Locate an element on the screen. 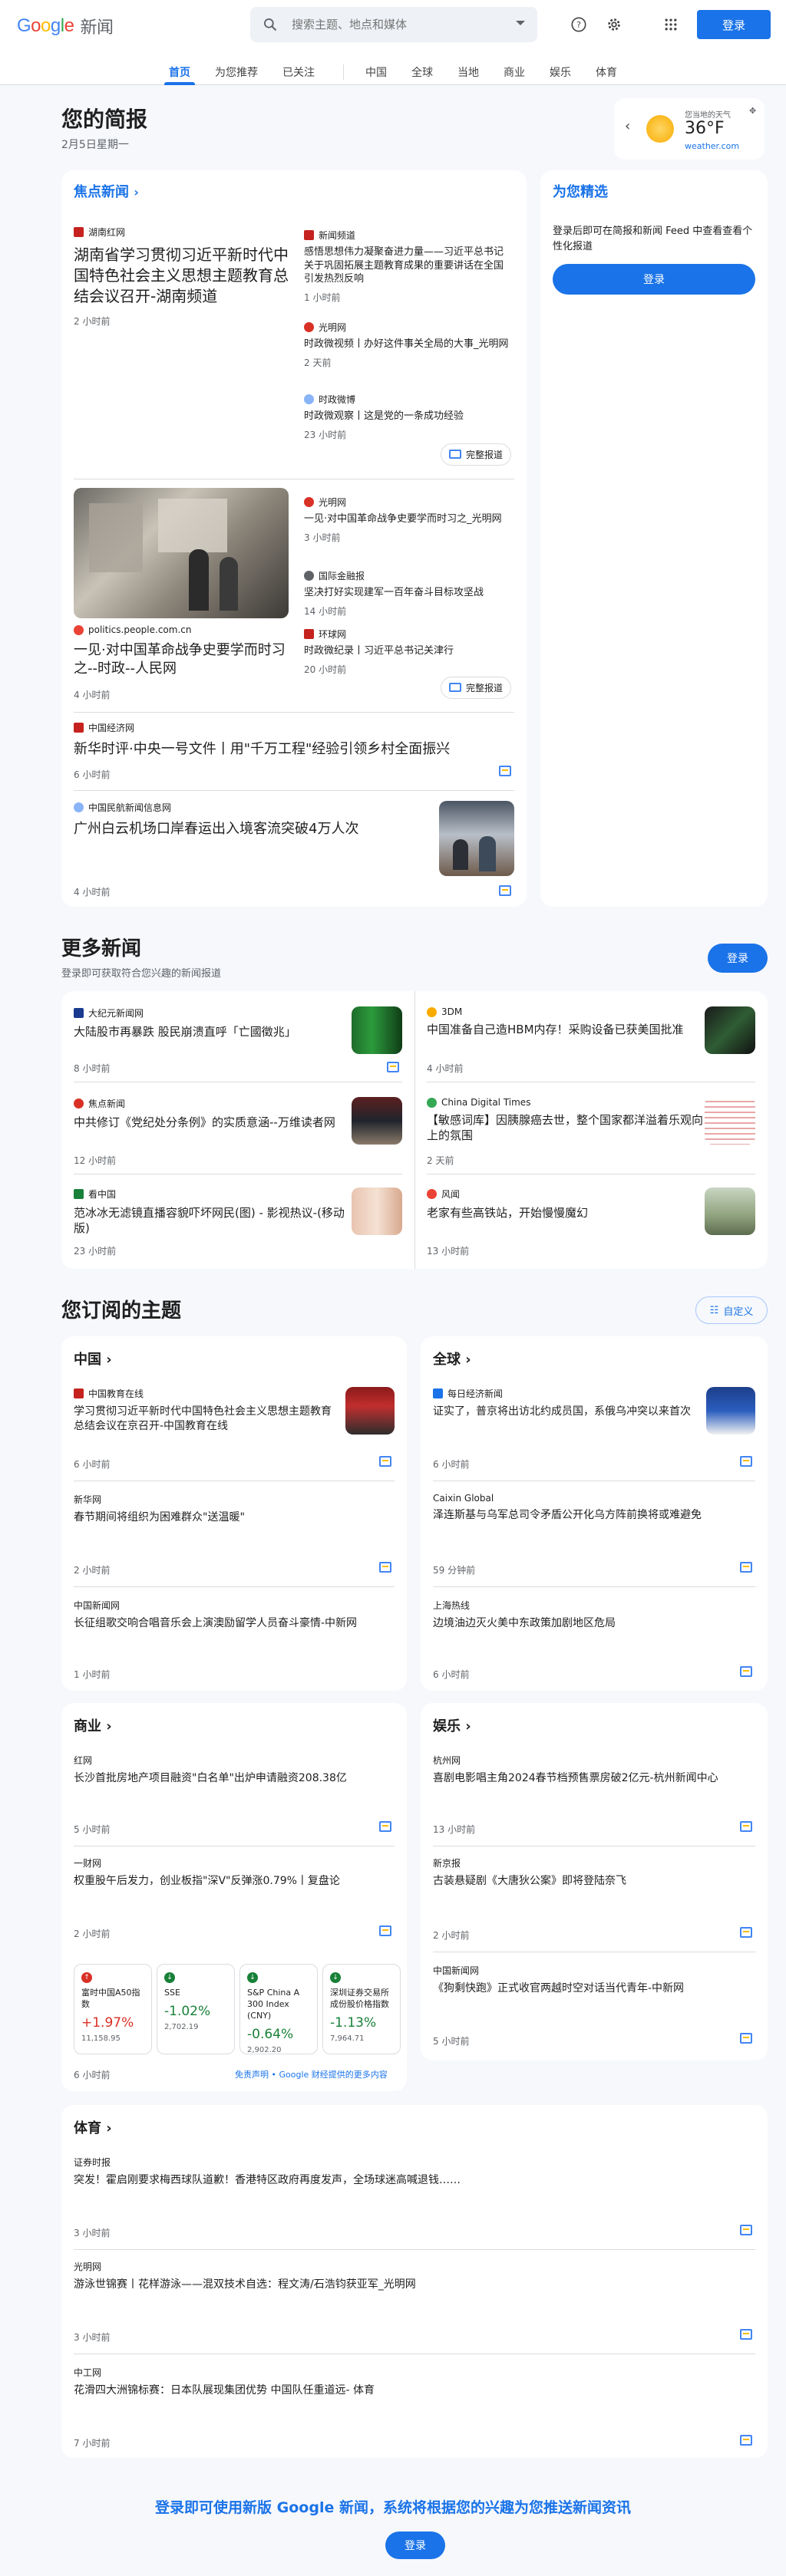  search-dropdown-icon is located at coordinates (520, 23).